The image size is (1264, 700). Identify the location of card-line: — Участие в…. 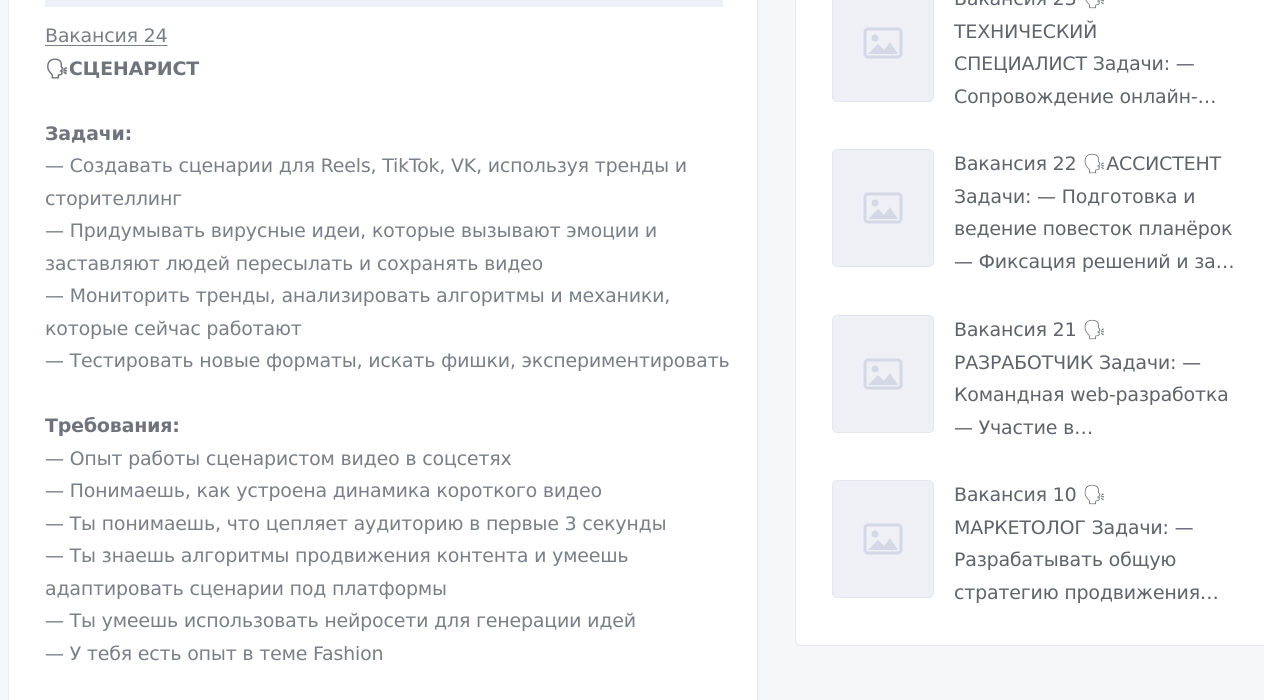
(1023, 427).